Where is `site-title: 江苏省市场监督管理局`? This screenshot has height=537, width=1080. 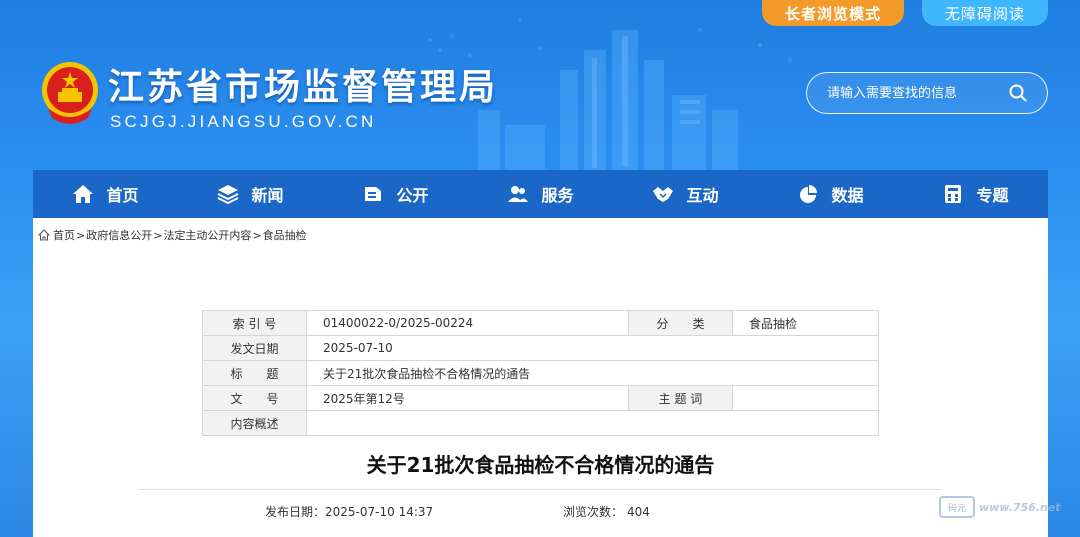
site-title: 江苏省市场监督管理局 is located at coordinates (303, 87).